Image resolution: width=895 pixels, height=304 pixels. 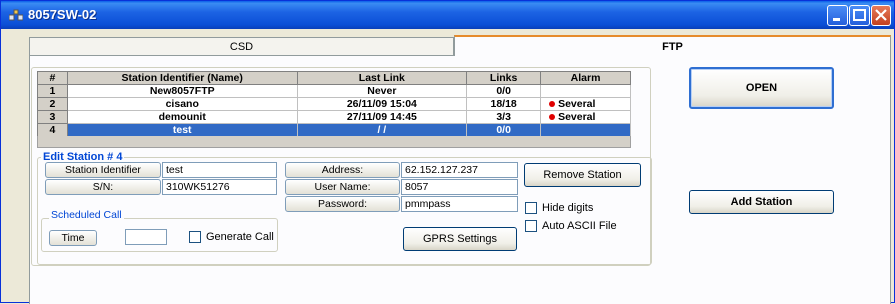 What do you see at coordinates (241, 46) in the screenshot?
I see `tab-csd: CSD` at bounding box center [241, 46].